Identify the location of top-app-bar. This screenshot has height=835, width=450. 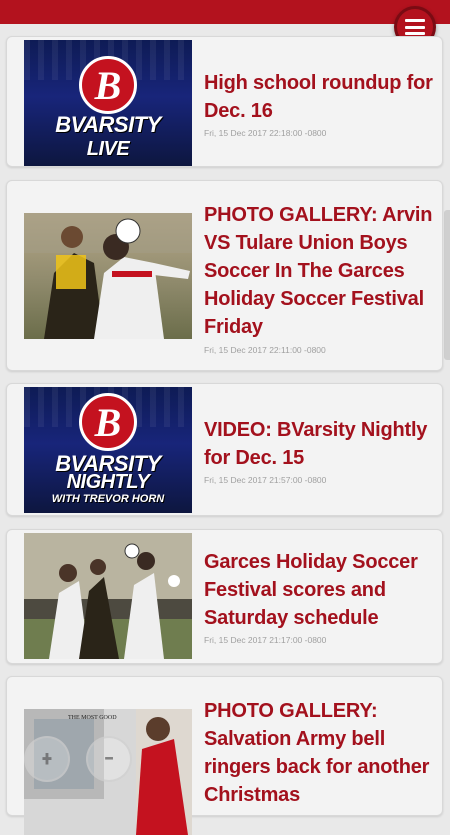
(225, 12).